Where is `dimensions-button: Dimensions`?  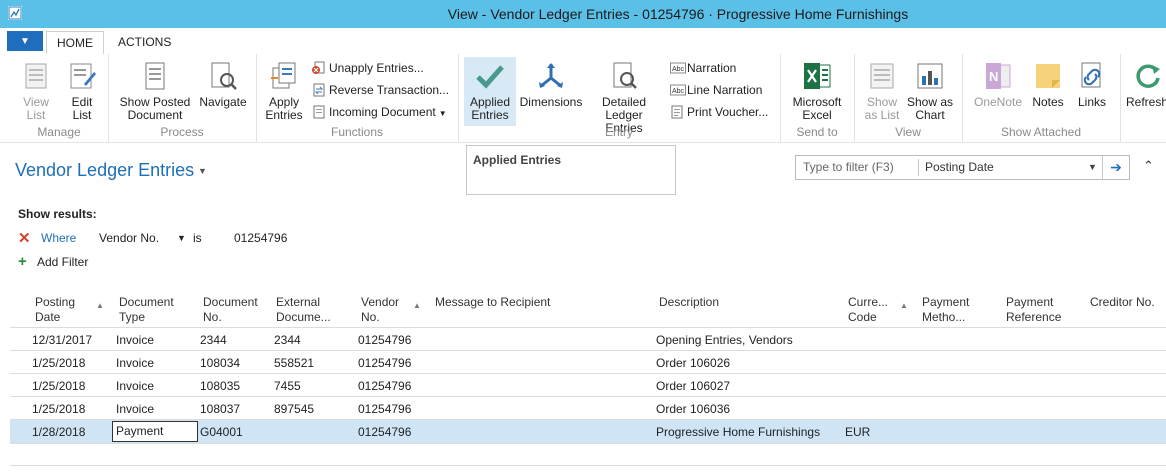 dimensions-button: Dimensions is located at coordinates (551, 84).